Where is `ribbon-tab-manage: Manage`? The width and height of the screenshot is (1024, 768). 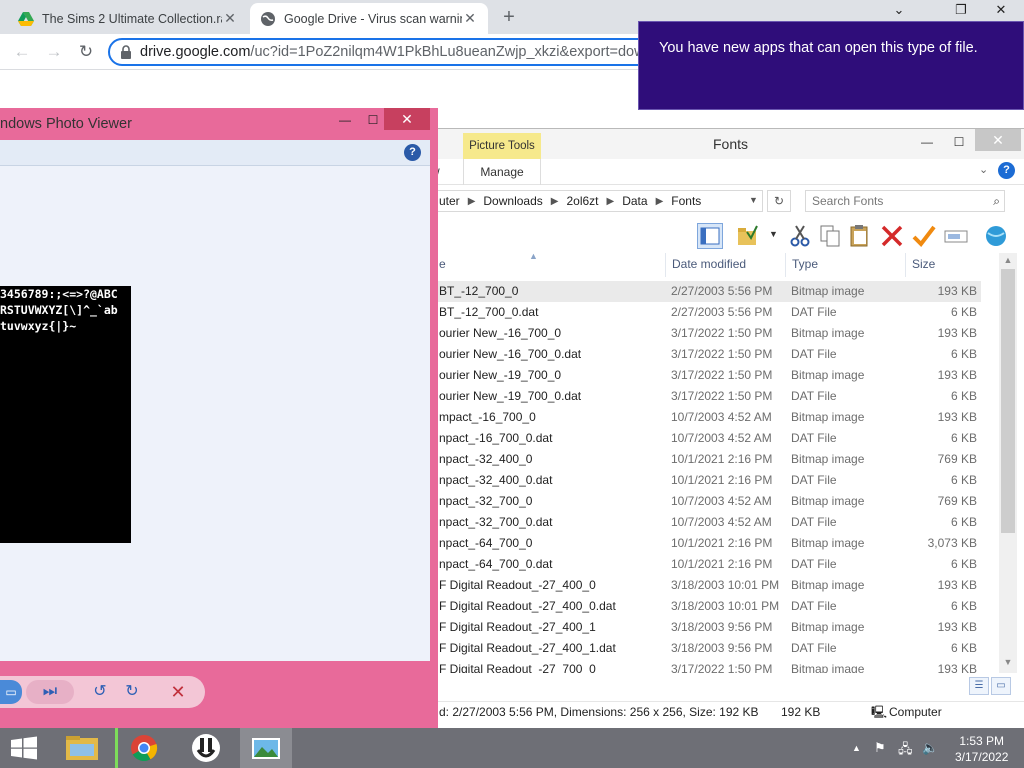 ribbon-tab-manage: Manage is located at coordinates (502, 172).